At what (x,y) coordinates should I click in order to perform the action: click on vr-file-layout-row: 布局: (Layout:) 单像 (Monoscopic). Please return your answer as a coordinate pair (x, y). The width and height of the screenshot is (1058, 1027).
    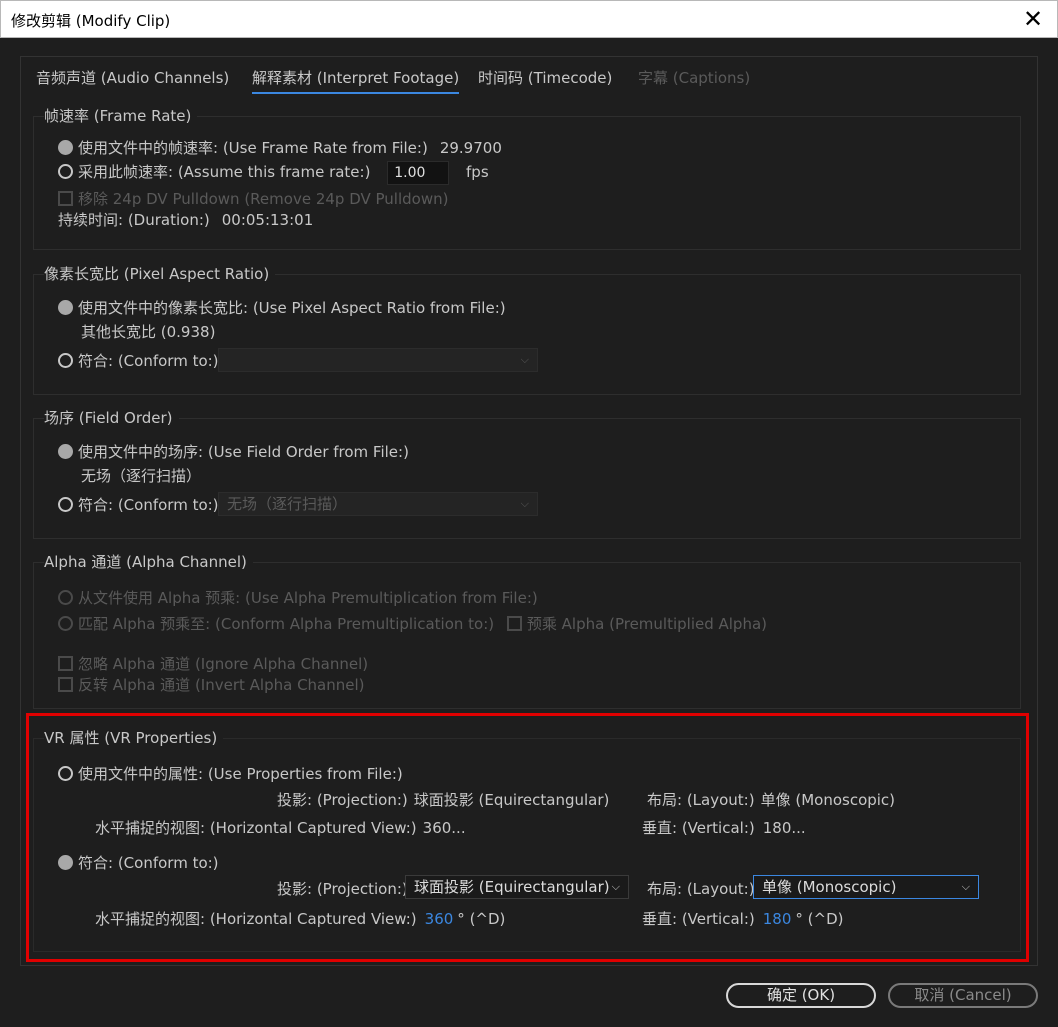
    Looking at the image, I should click on (771, 799).